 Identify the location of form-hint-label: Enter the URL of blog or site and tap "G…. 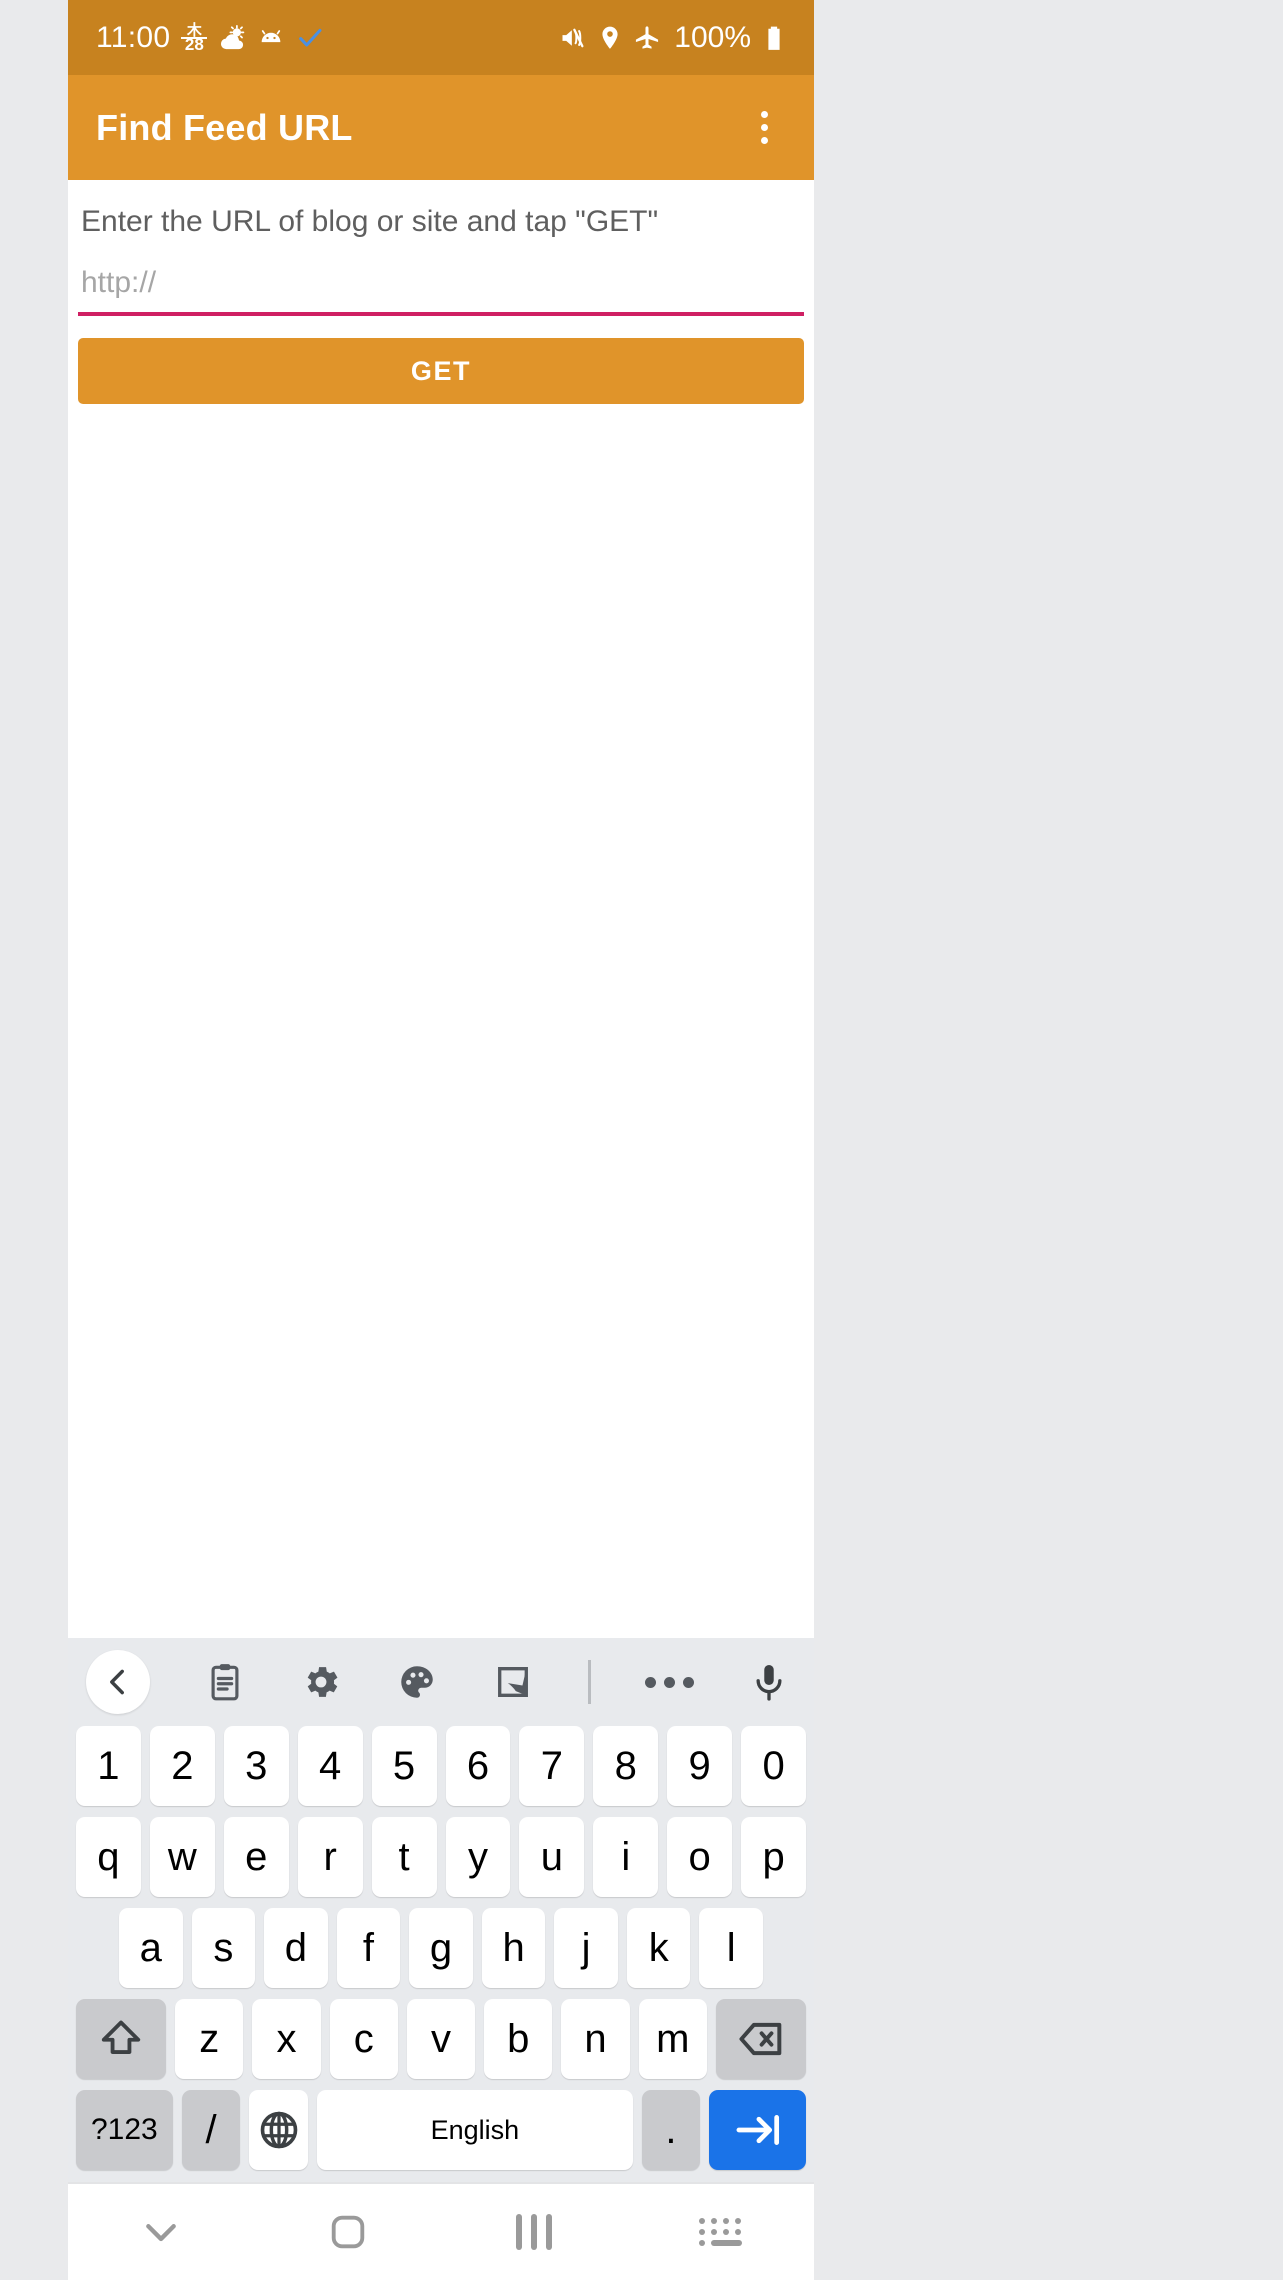
(370, 221).